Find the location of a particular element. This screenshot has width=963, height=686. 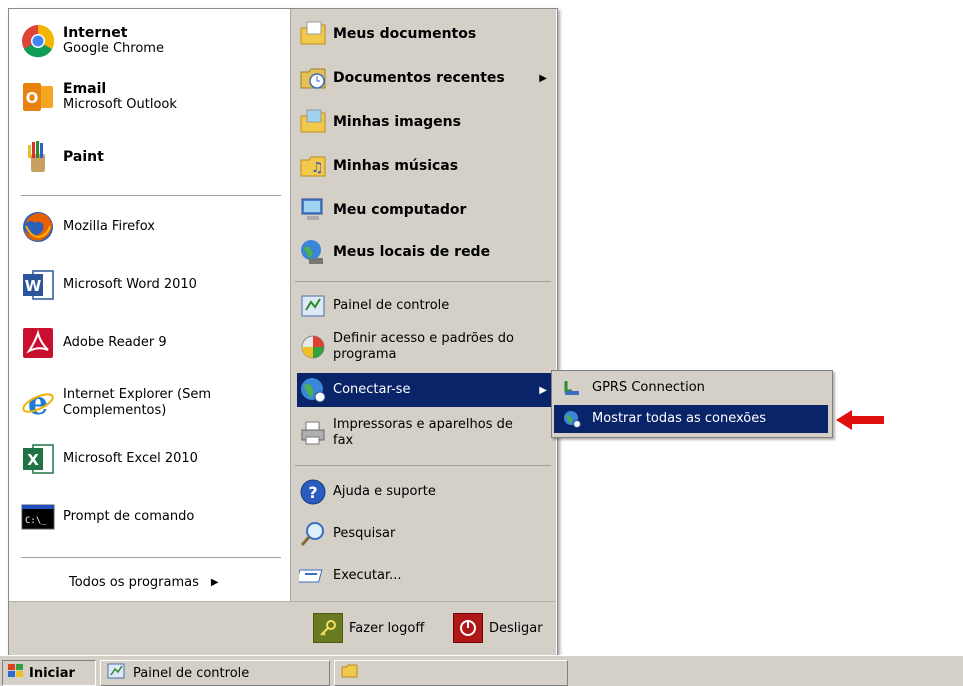

computer-icon is located at coordinates (313, 210).